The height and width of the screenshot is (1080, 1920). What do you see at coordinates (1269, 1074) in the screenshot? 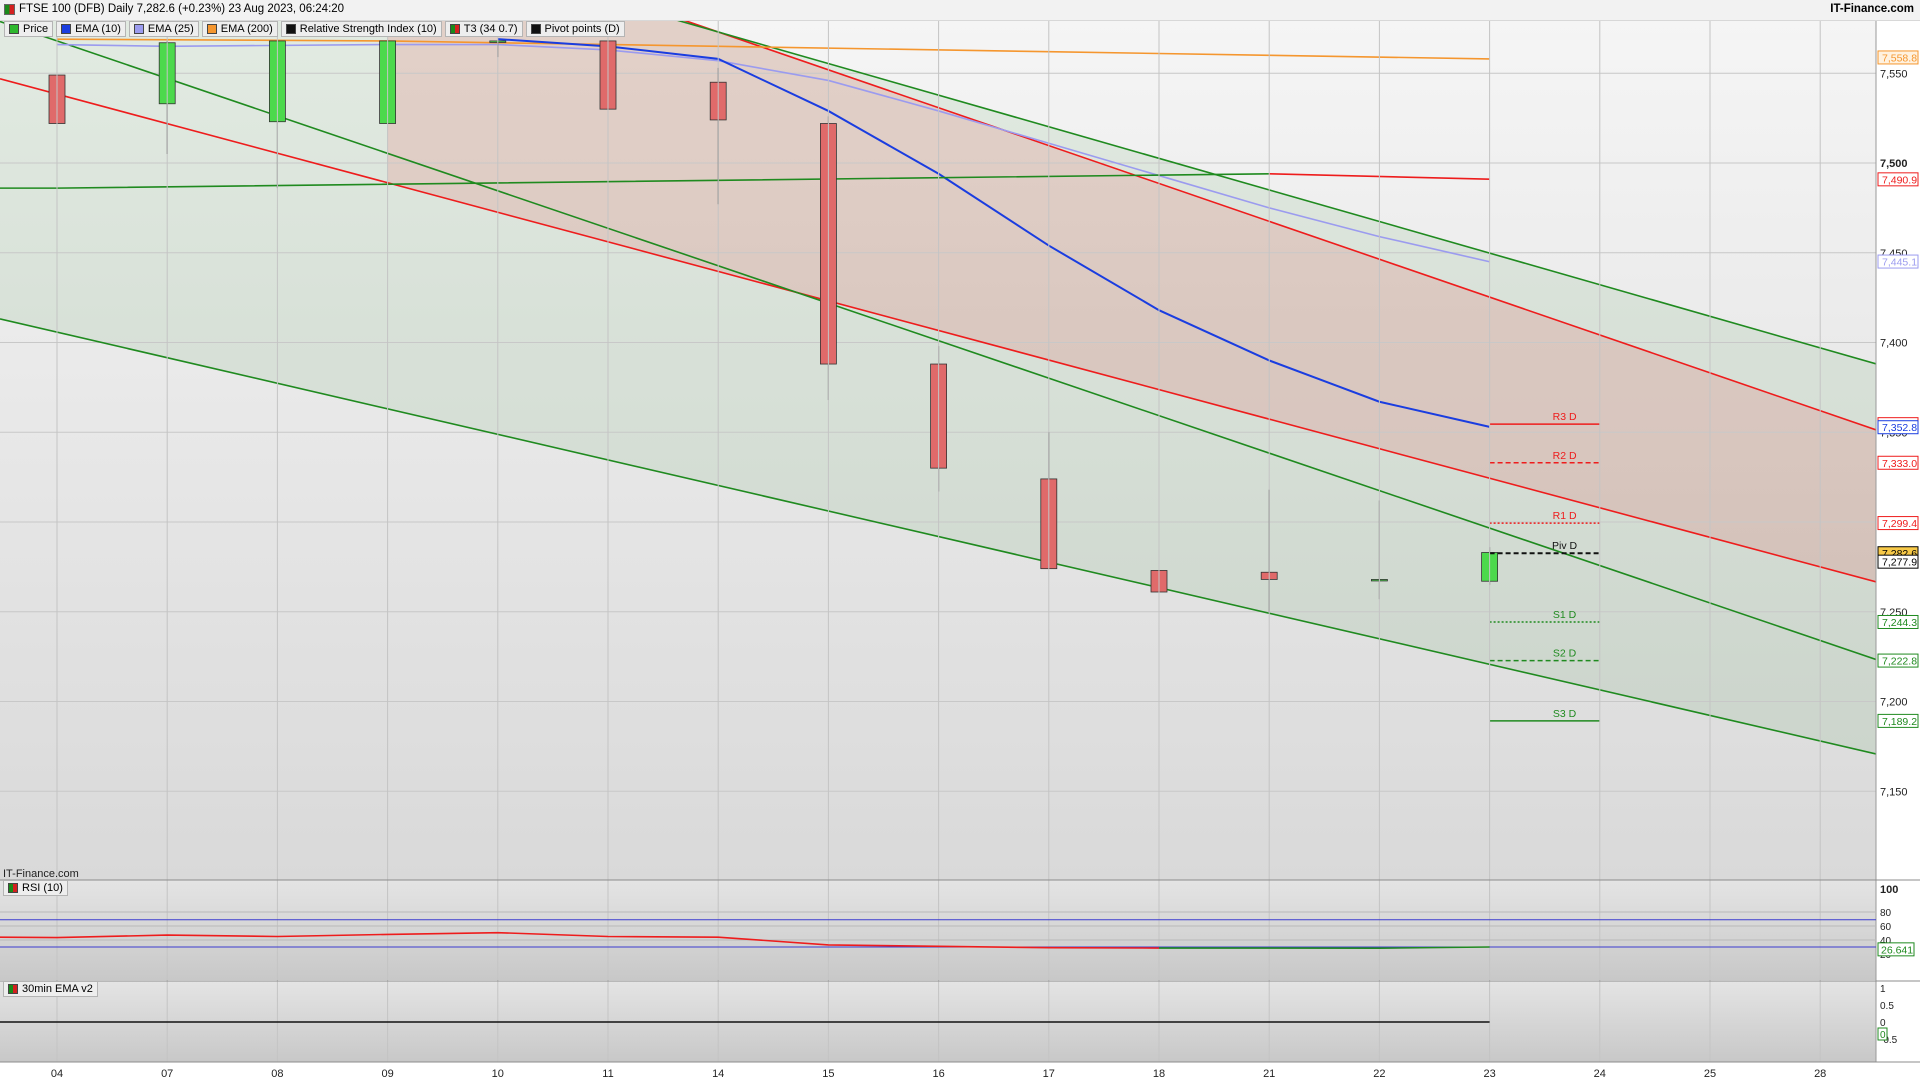
I see `x-tick-label: 21` at bounding box center [1269, 1074].